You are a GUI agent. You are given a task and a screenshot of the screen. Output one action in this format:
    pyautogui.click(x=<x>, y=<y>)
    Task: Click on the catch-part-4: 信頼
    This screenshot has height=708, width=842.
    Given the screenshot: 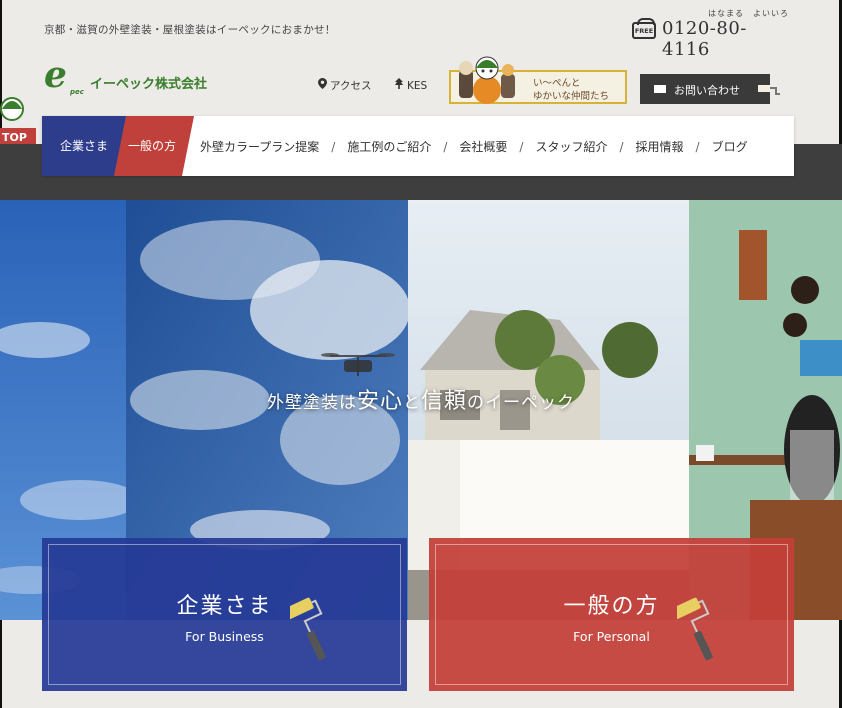 What is the action you would take?
    pyautogui.click(x=444, y=401)
    